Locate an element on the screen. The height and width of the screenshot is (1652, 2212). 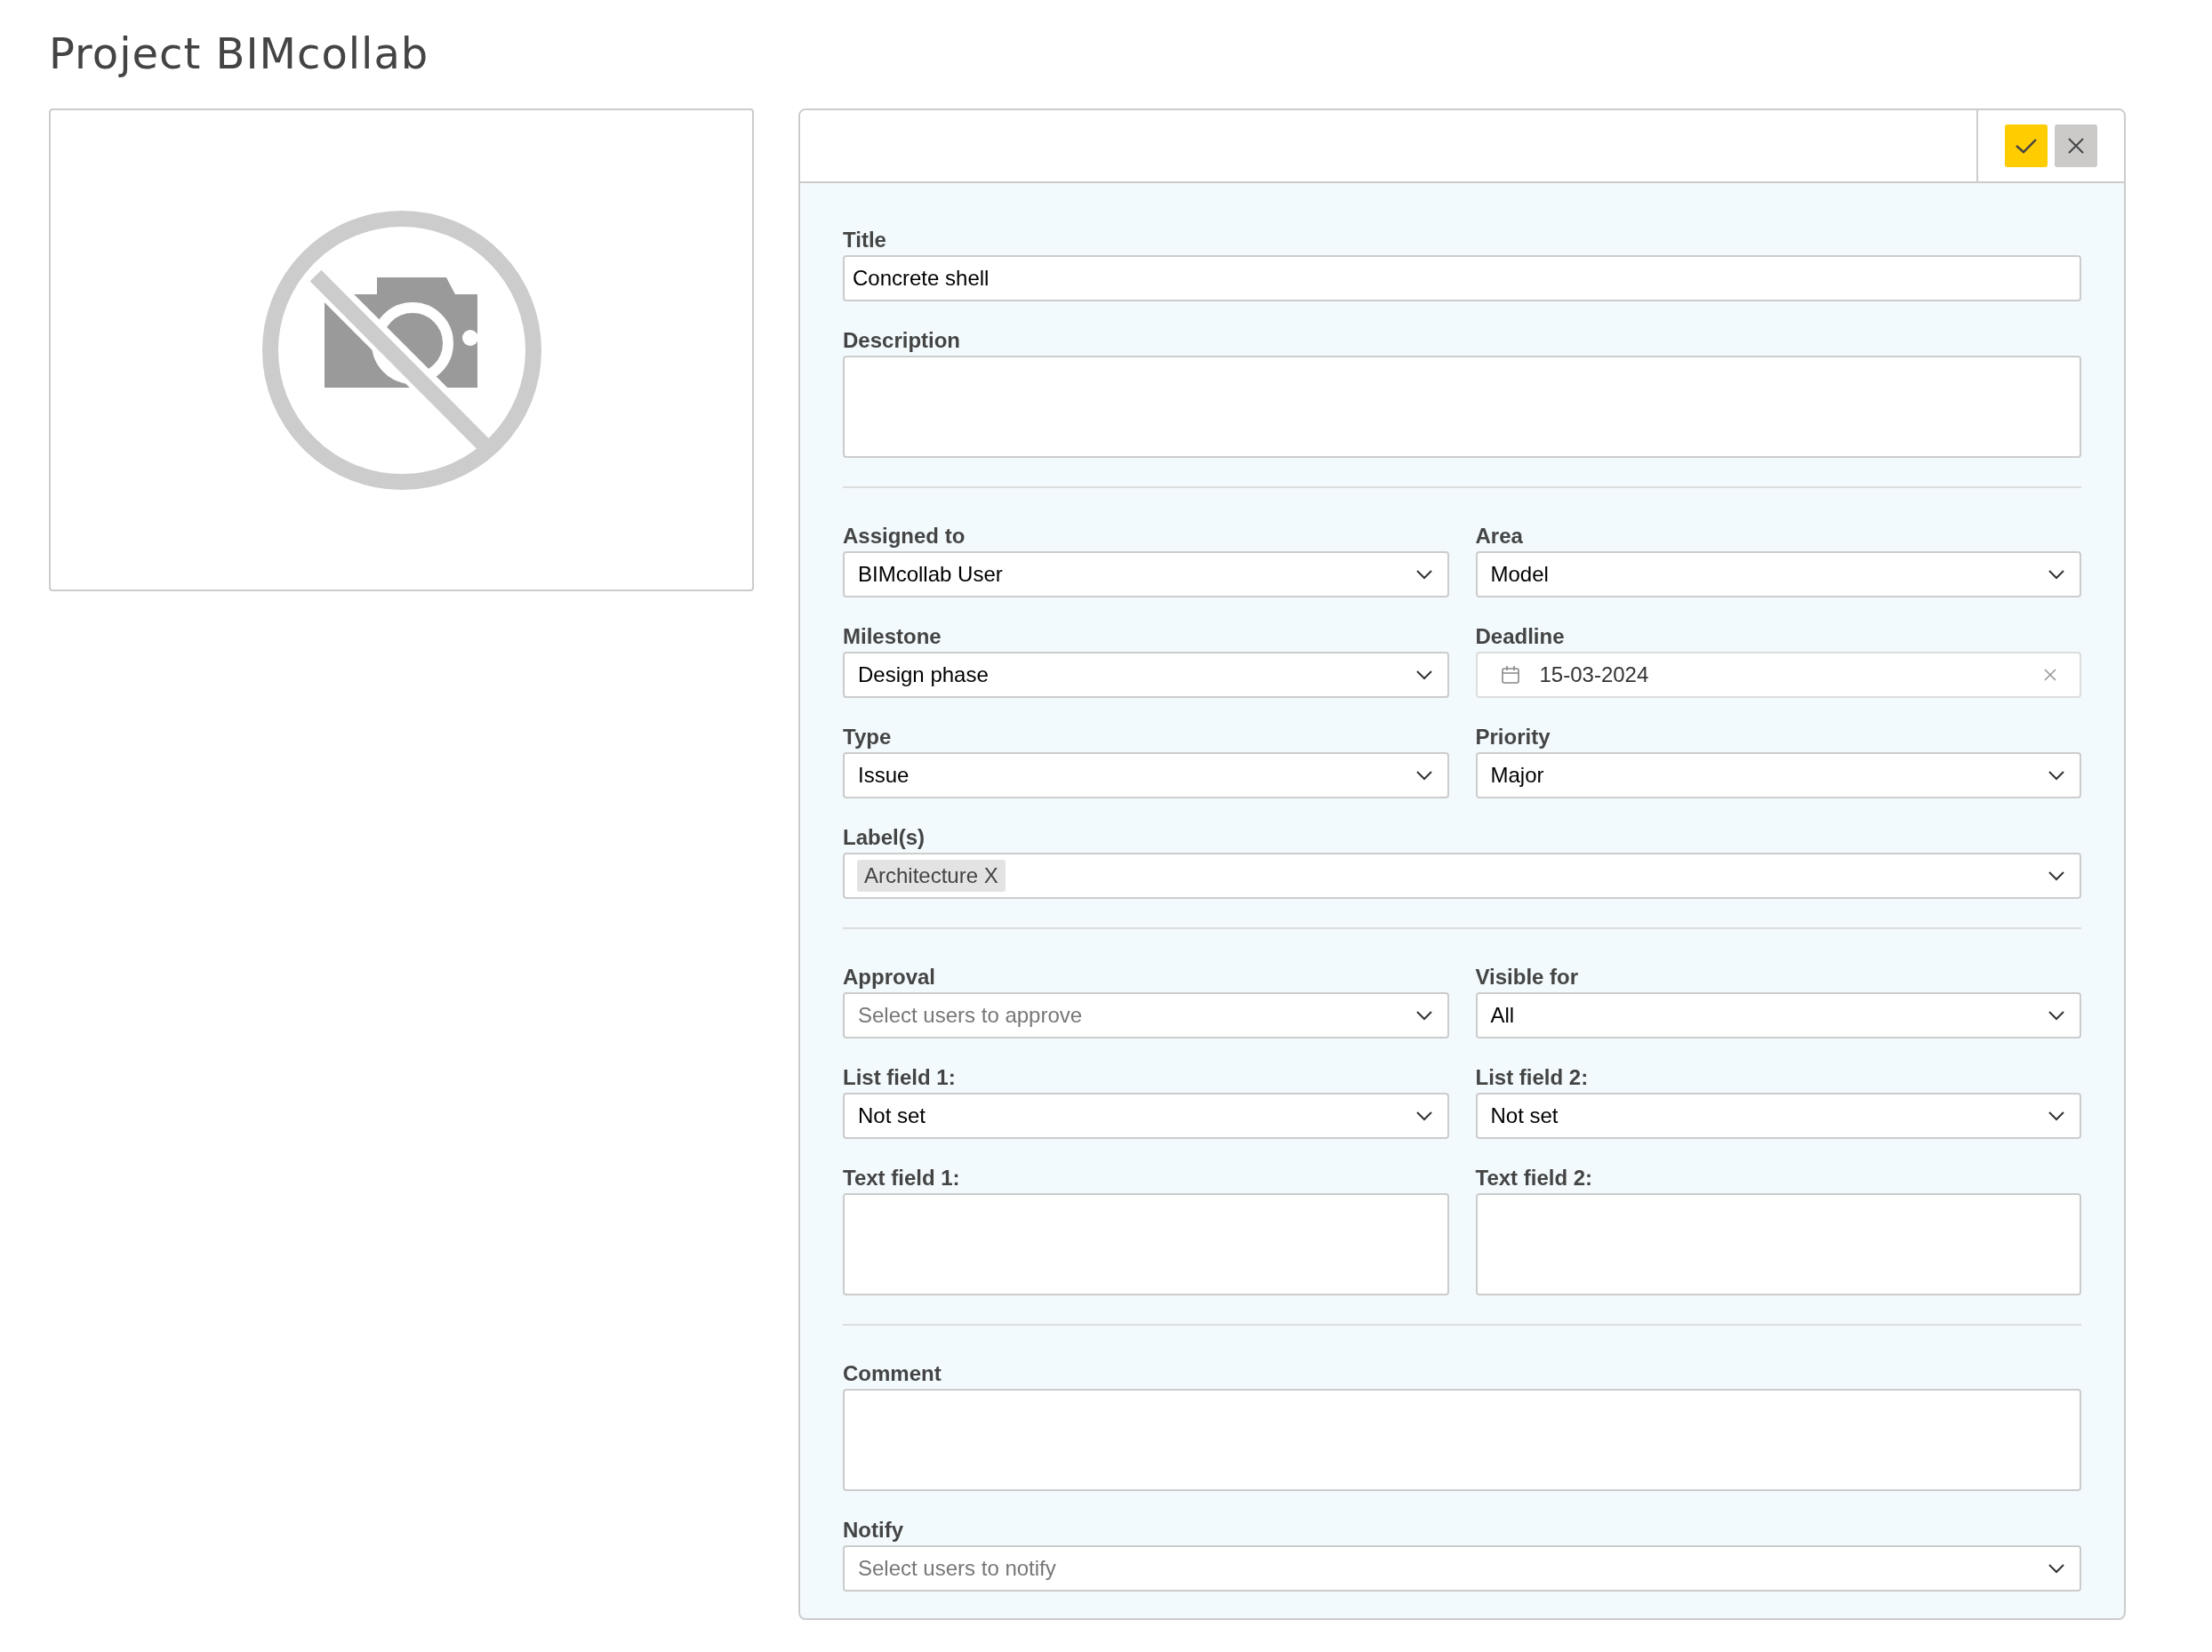
dropdown: Model is located at coordinates (1778, 574).